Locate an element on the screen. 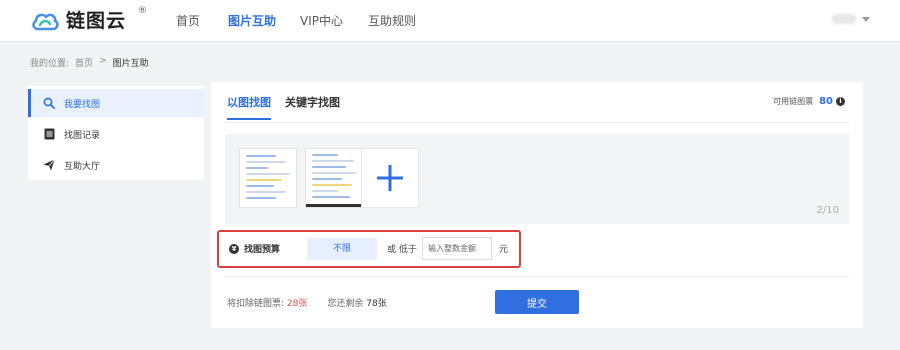 The height and width of the screenshot is (350, 900). info-icon: i is located at coordinates (840, 101).